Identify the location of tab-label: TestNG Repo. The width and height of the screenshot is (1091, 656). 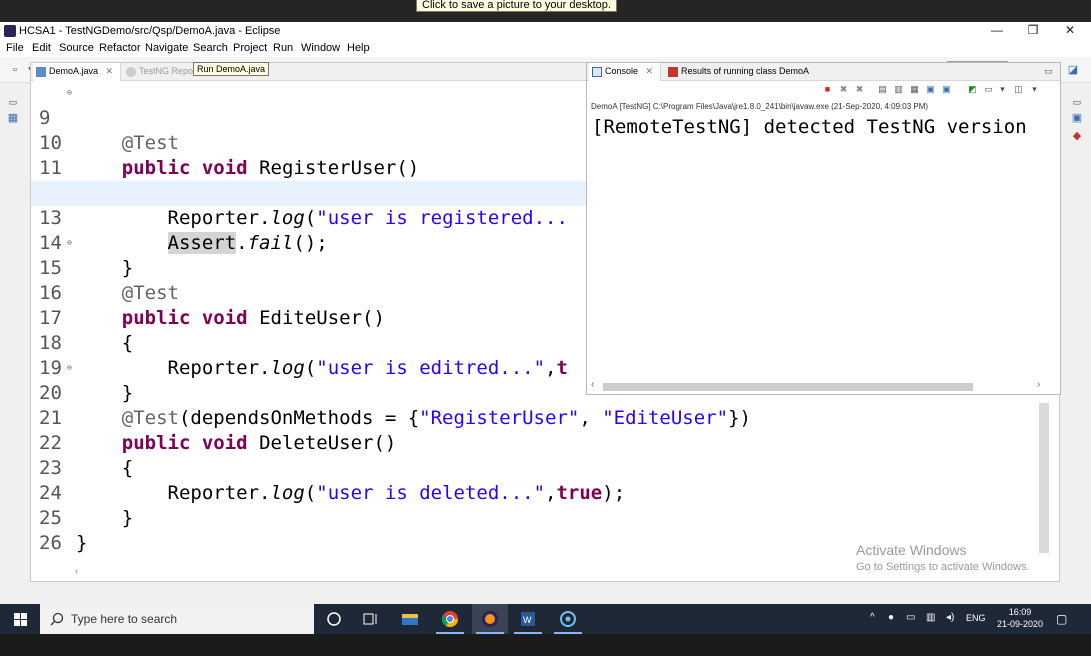
(166, 71).